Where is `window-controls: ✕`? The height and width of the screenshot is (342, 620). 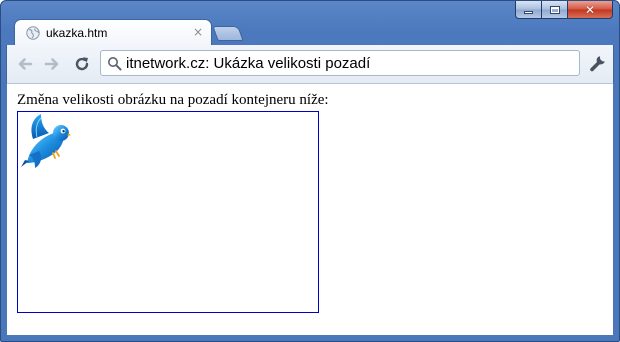
window-controls: ✕ is located at coordinates (564, 10).